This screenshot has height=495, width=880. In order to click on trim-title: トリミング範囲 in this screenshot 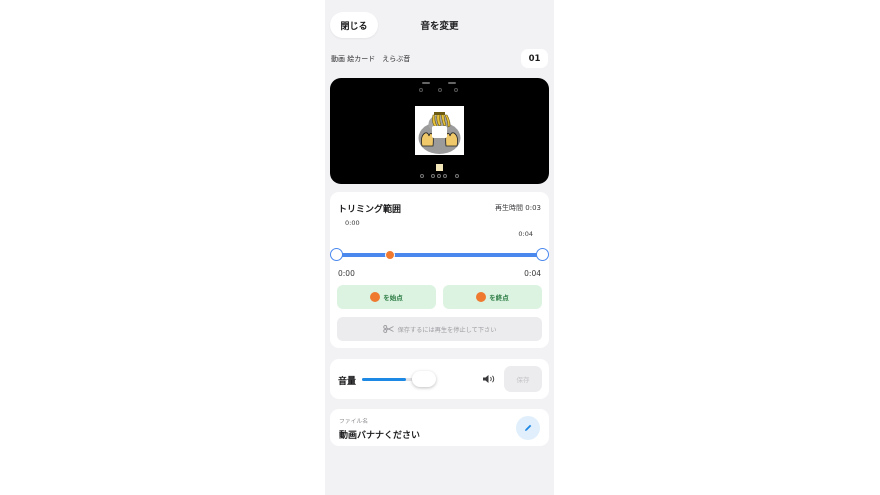, I will do `click(370, 210)`.